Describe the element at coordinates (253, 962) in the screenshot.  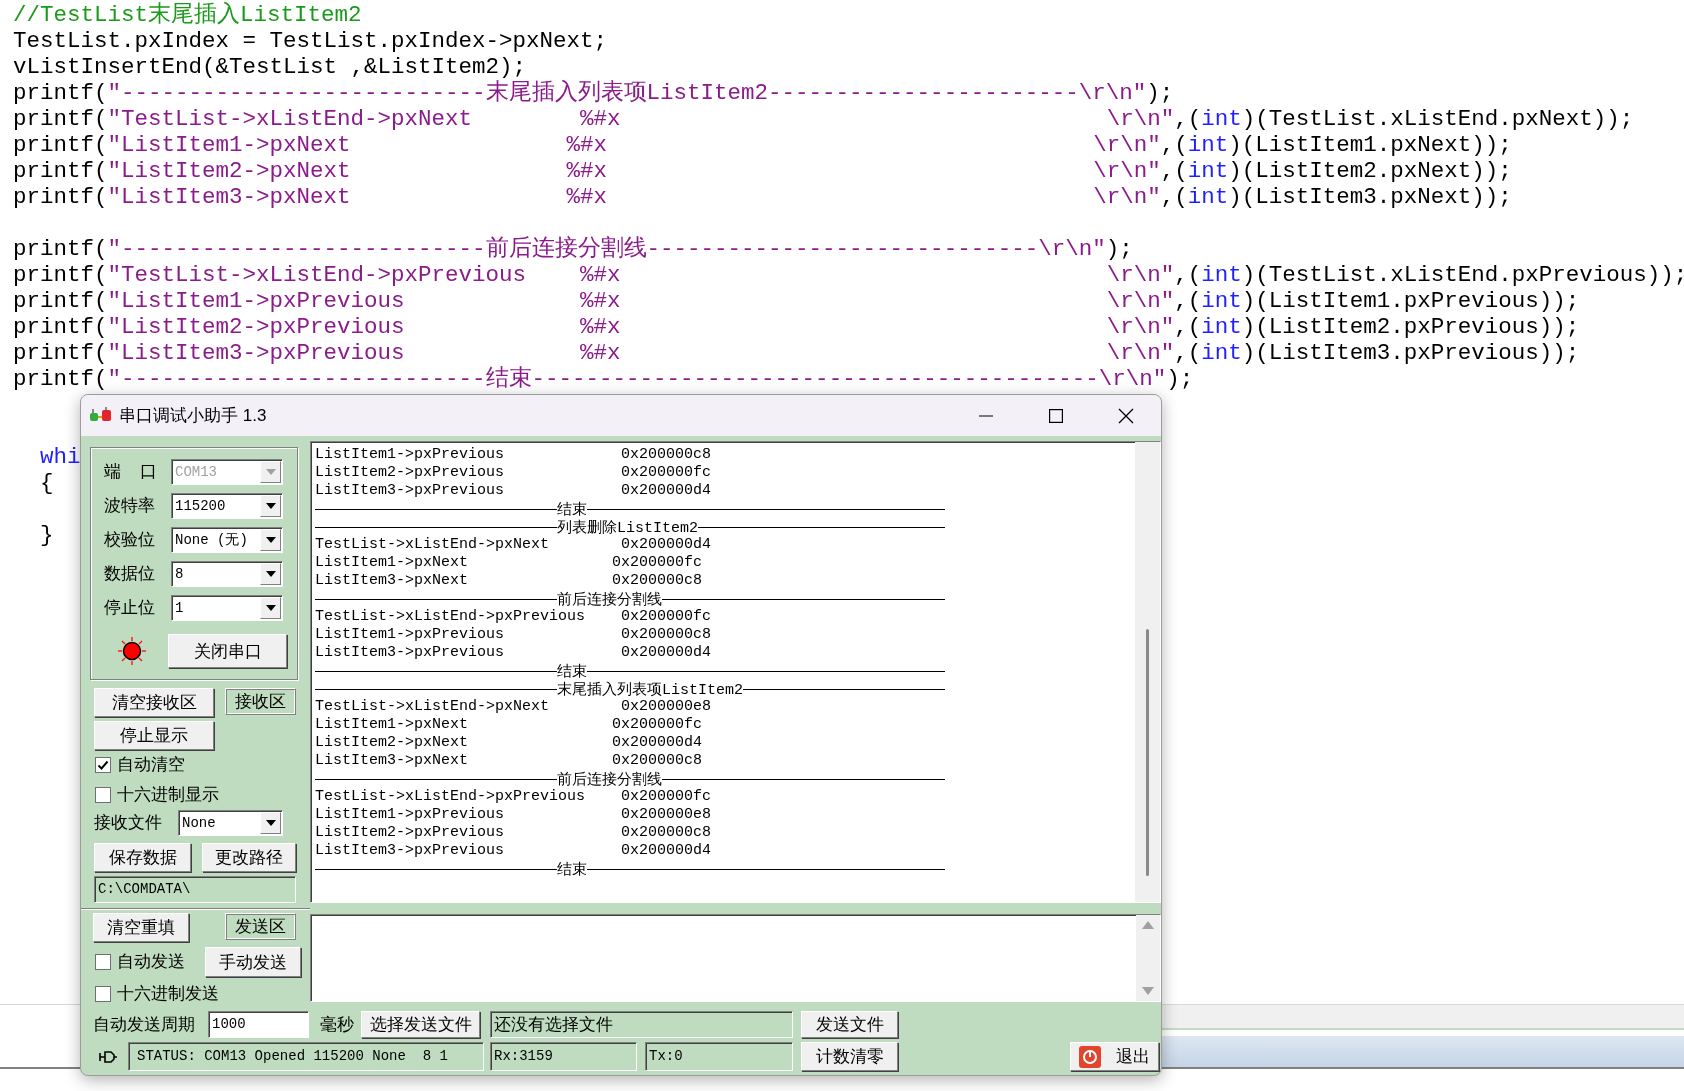
I see `manual-send-button: 手动发送` at that location.